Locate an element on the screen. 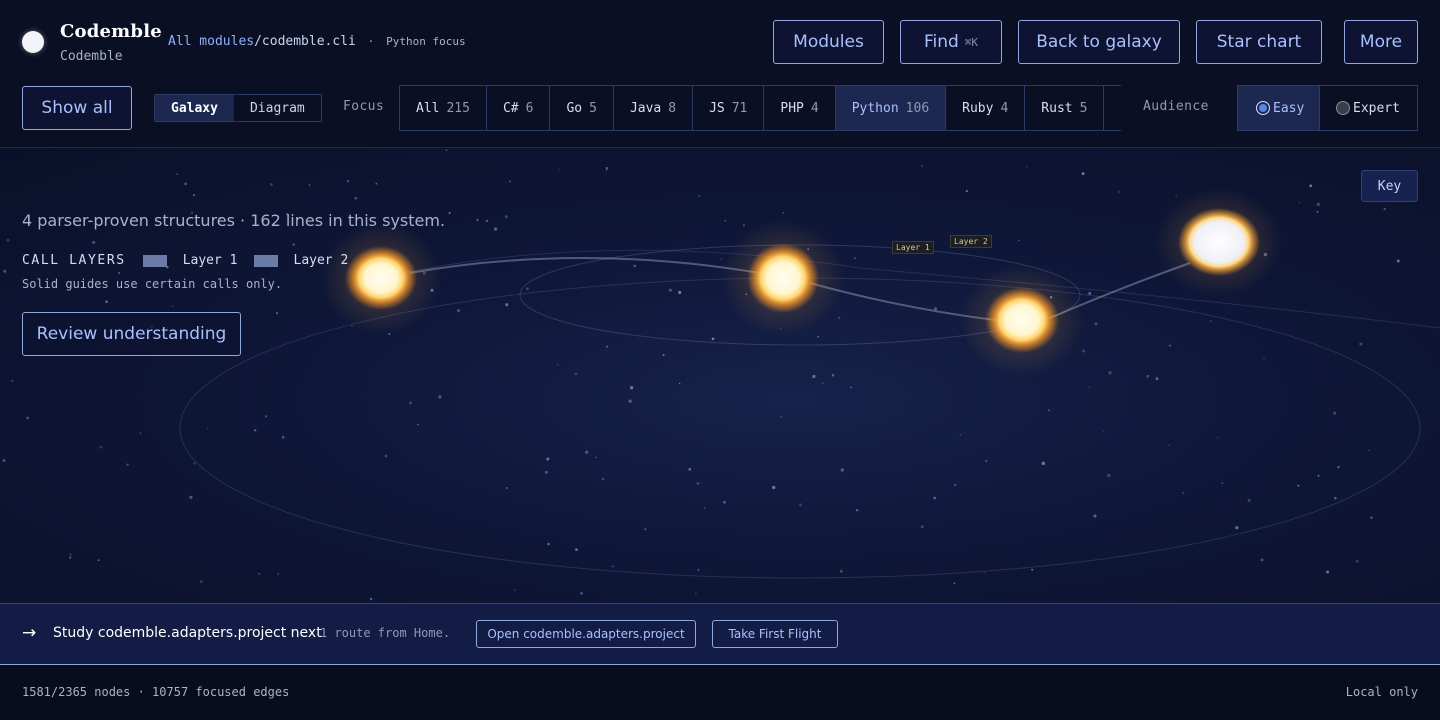 The height and width of the screenshot is (720, 1440). language-chip-count: 106 is located at coordinates (917, 108).